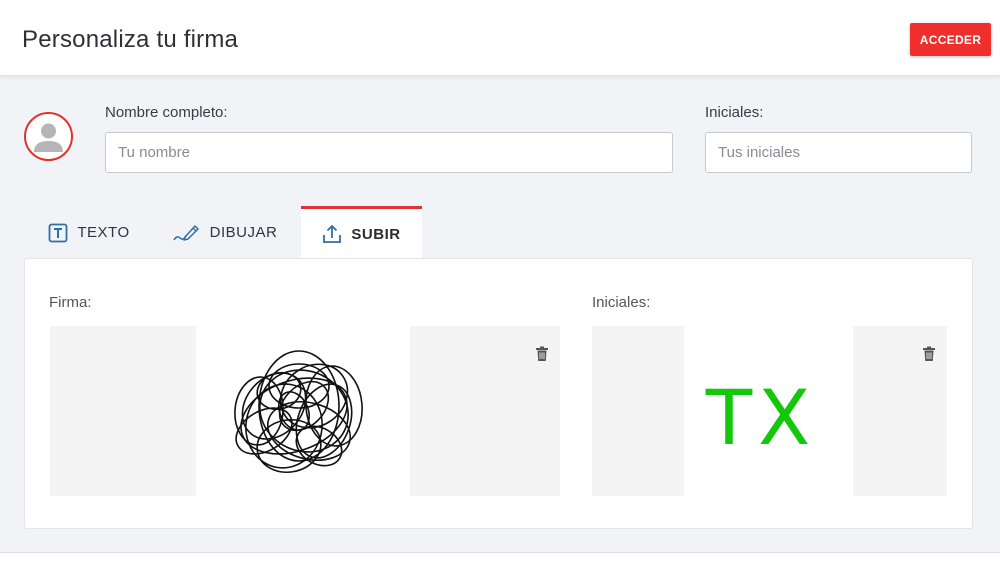  I want to click on pen-drawing-icon, so click(186, 232).